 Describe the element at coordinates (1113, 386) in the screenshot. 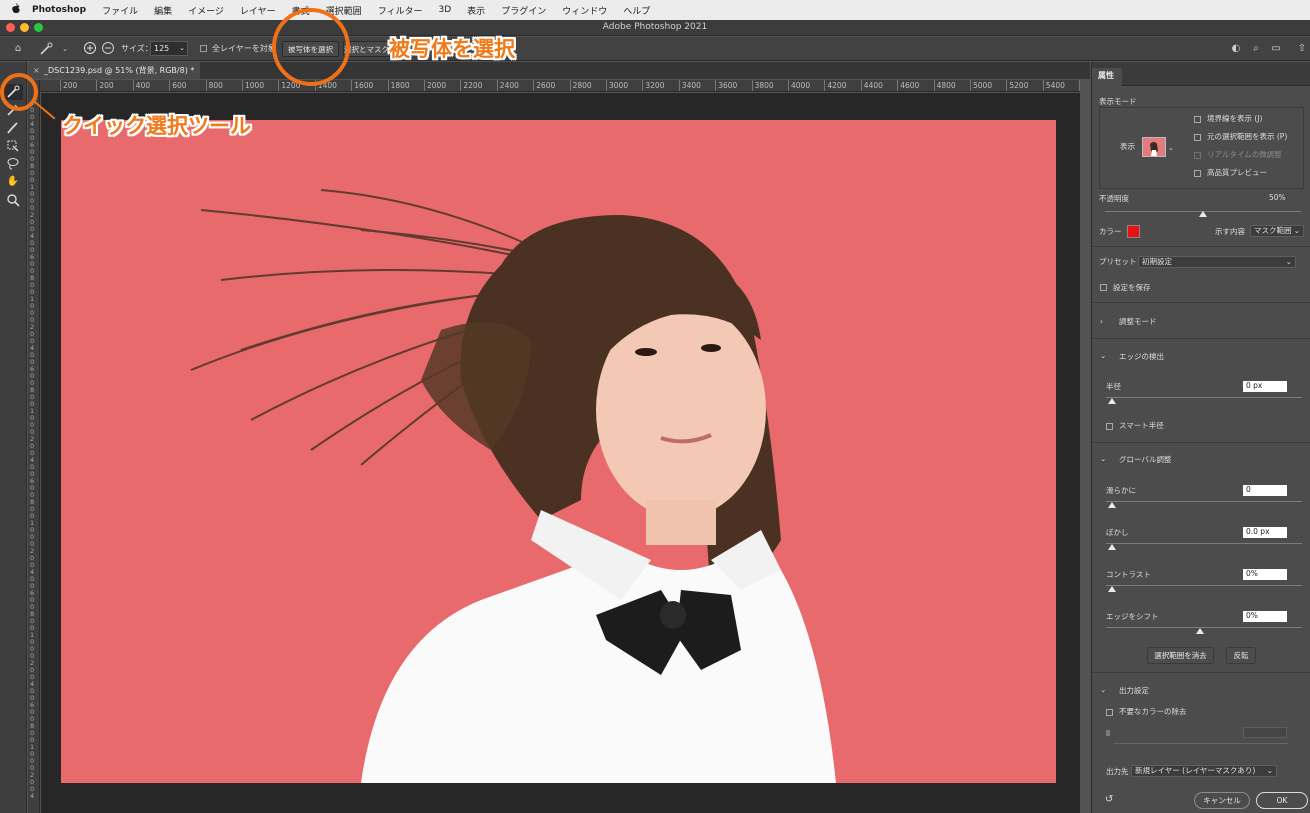

I see `radius-label: 半径` at that location.